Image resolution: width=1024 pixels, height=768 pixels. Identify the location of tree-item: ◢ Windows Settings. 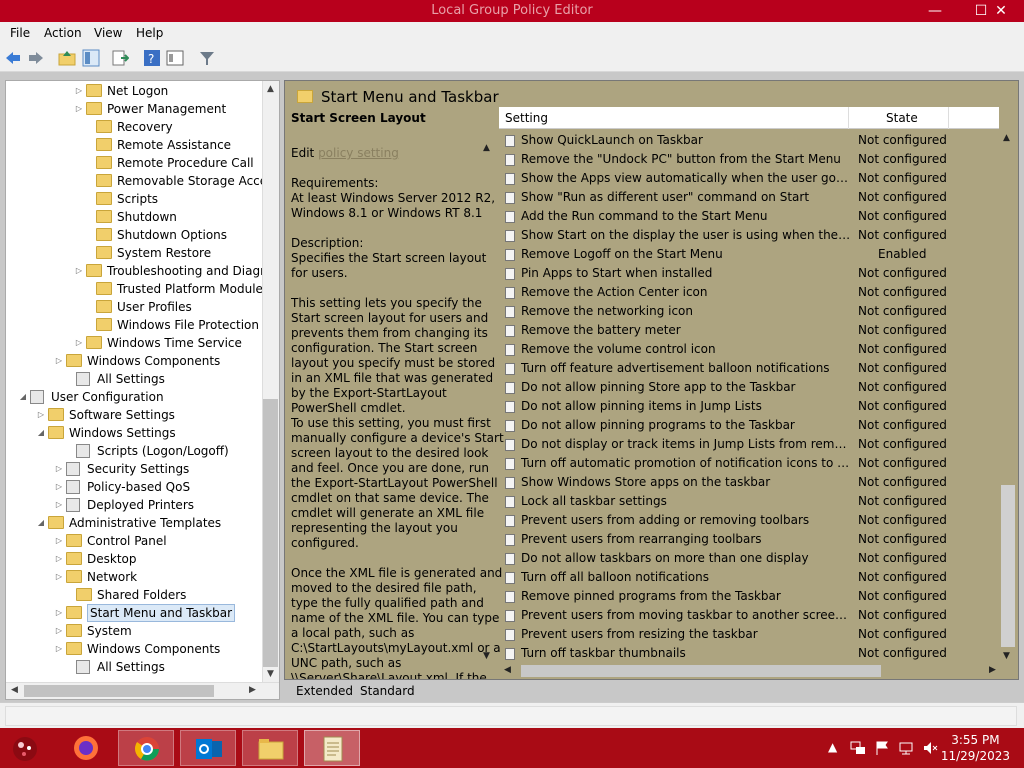
(133, 433).